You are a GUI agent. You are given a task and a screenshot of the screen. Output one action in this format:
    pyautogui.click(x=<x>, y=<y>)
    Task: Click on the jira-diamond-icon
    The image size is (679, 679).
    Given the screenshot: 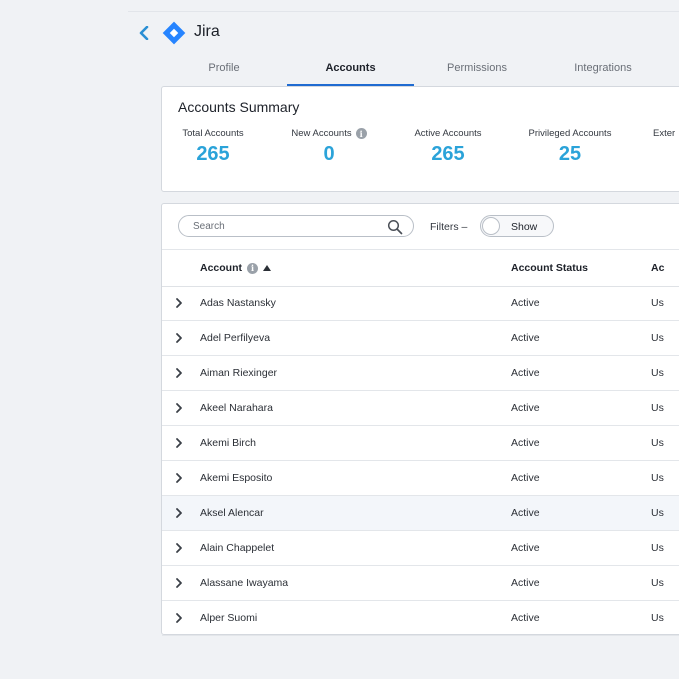 What is the action you would take?
    pyautogui.click(x=174, y=33)
    